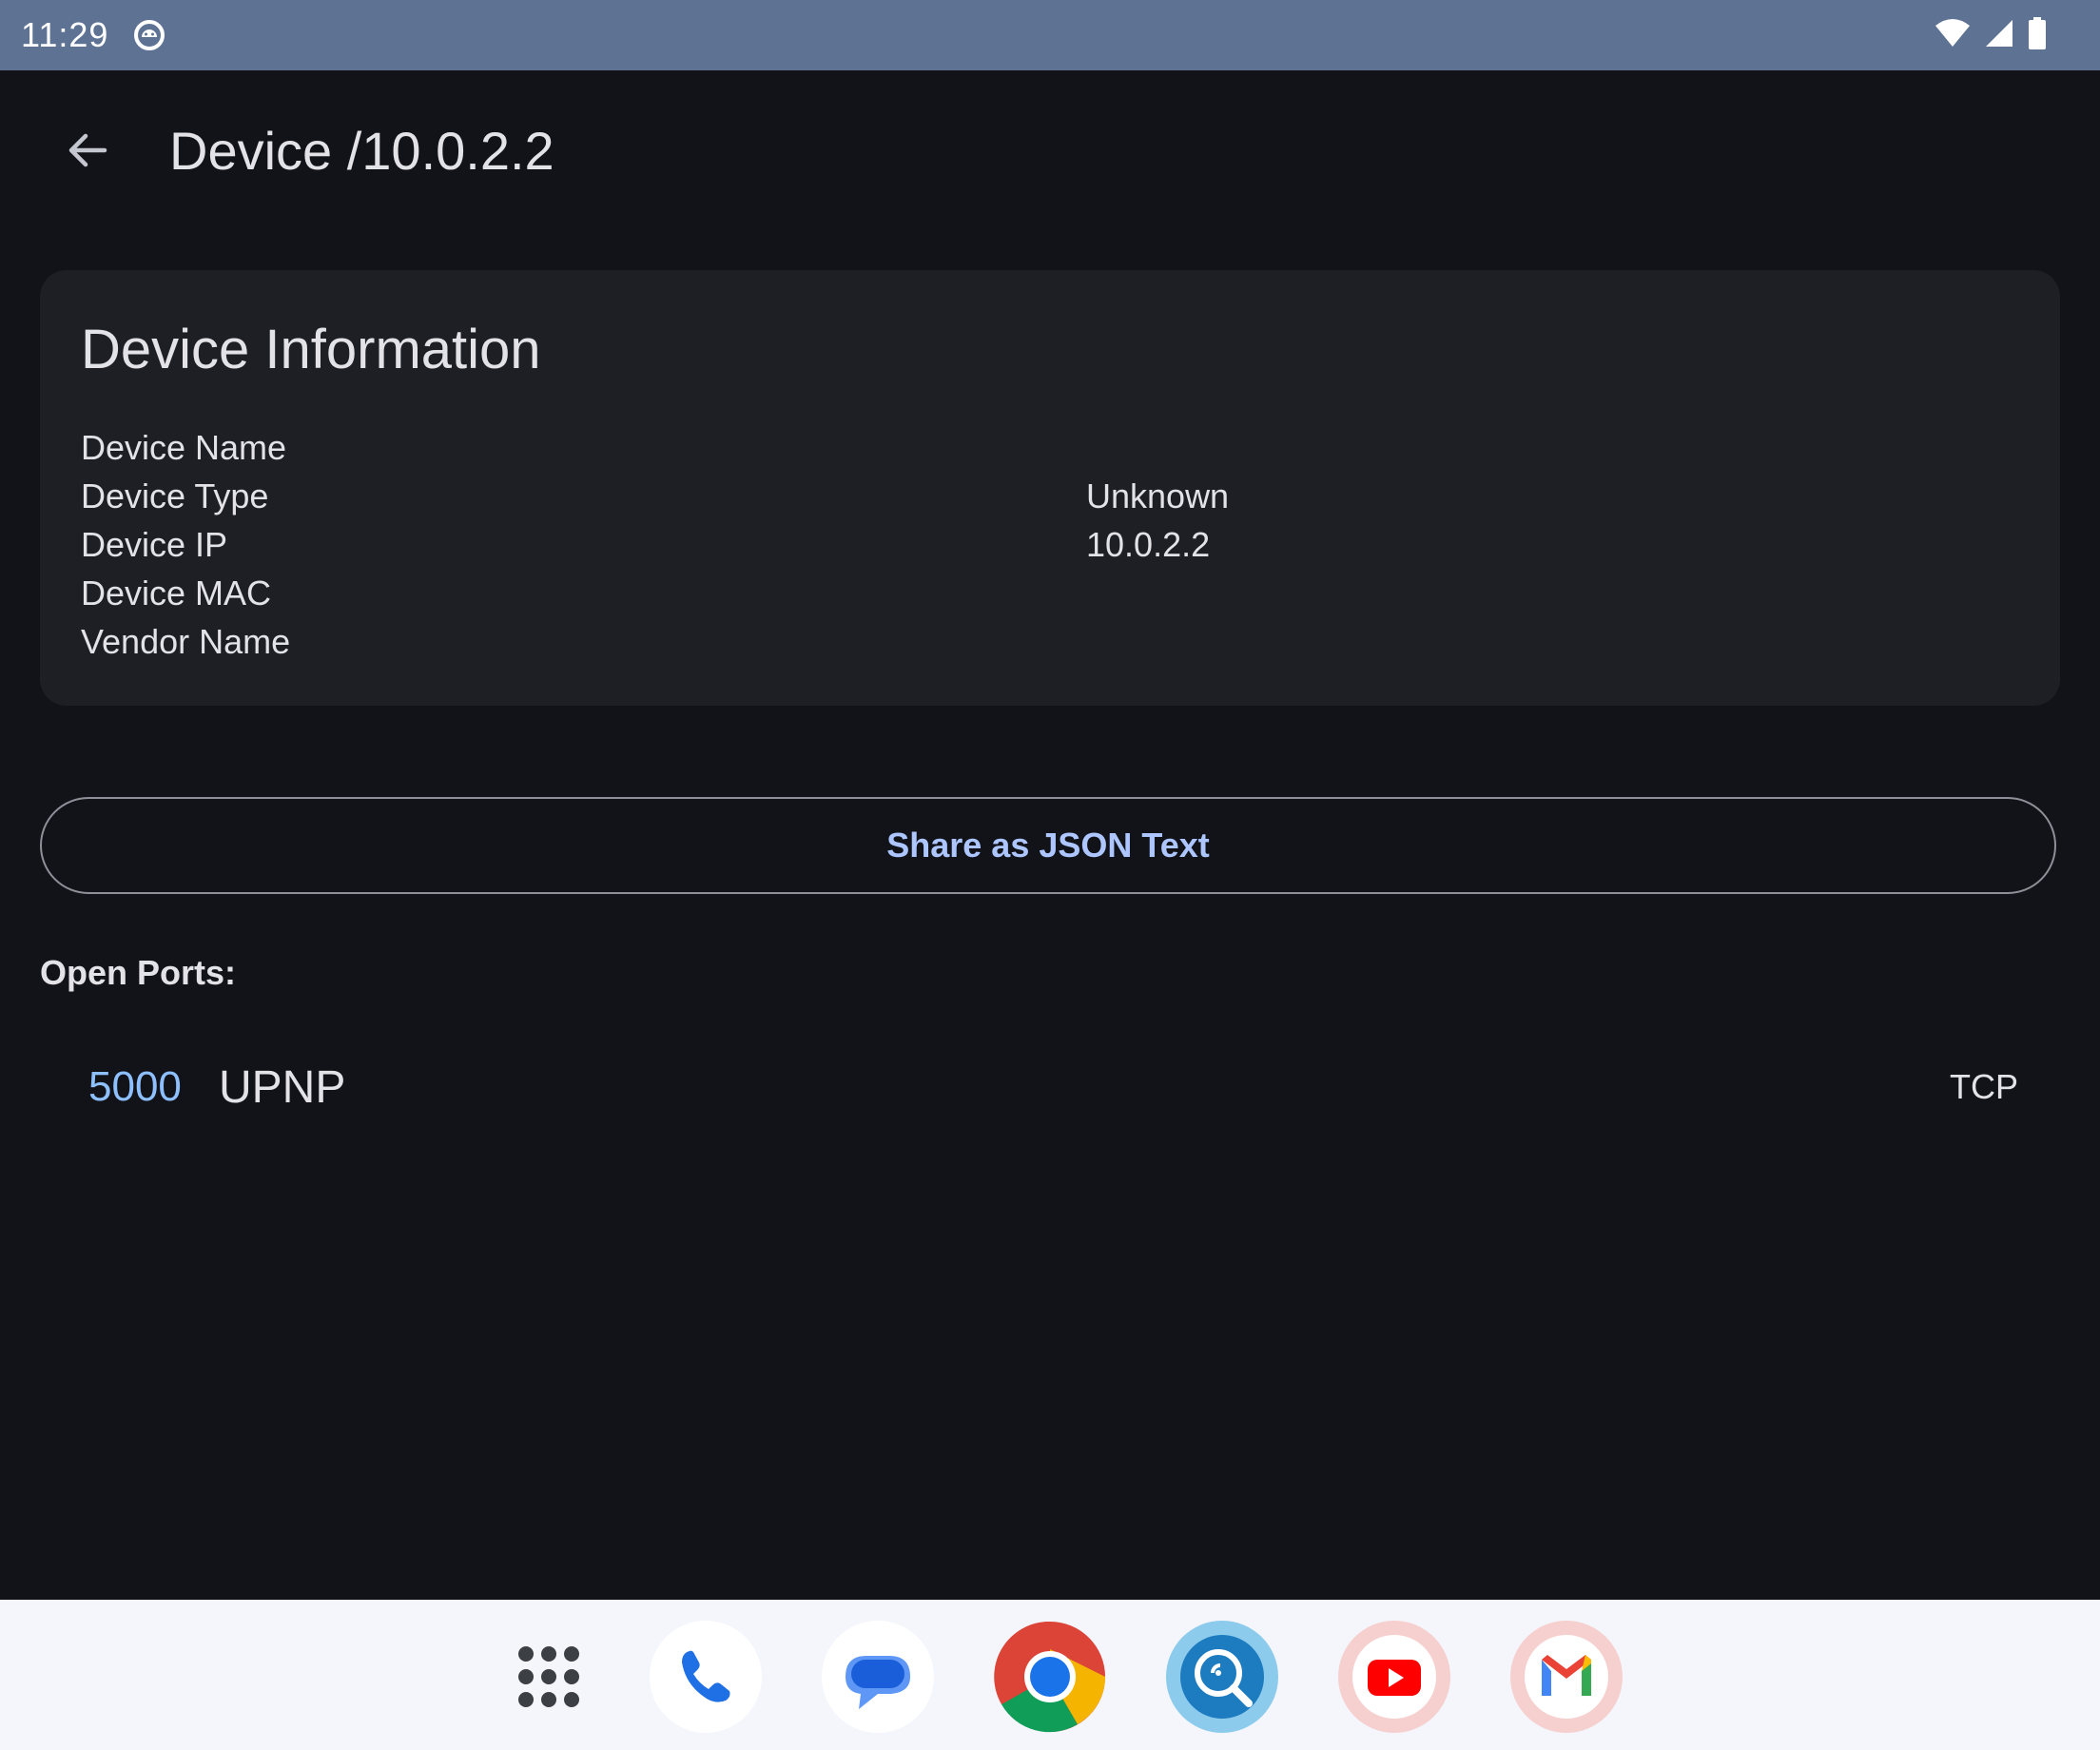  What do you see at coordinates (361, 151) in the screenshot?
I see `page-title: Device /10.0.2.2` at bounding box center [361, 151].